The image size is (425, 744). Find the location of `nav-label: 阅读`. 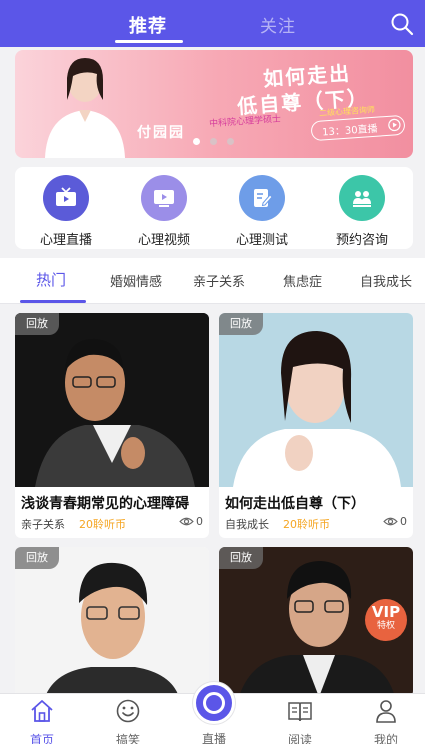

nav-label: 阅读 is located at coordinates (299, 738).